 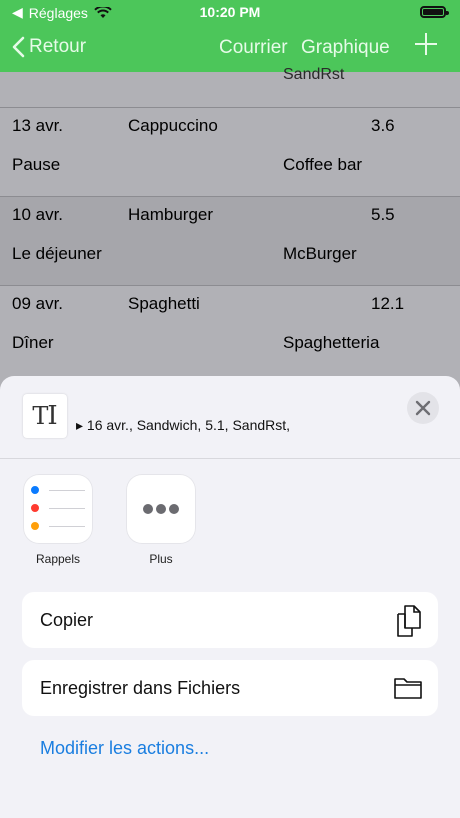 I want to click on share-header: TI ▸ 16 avr., Sandwich, 5.1, SandRst,, so click(x=230, y=417).